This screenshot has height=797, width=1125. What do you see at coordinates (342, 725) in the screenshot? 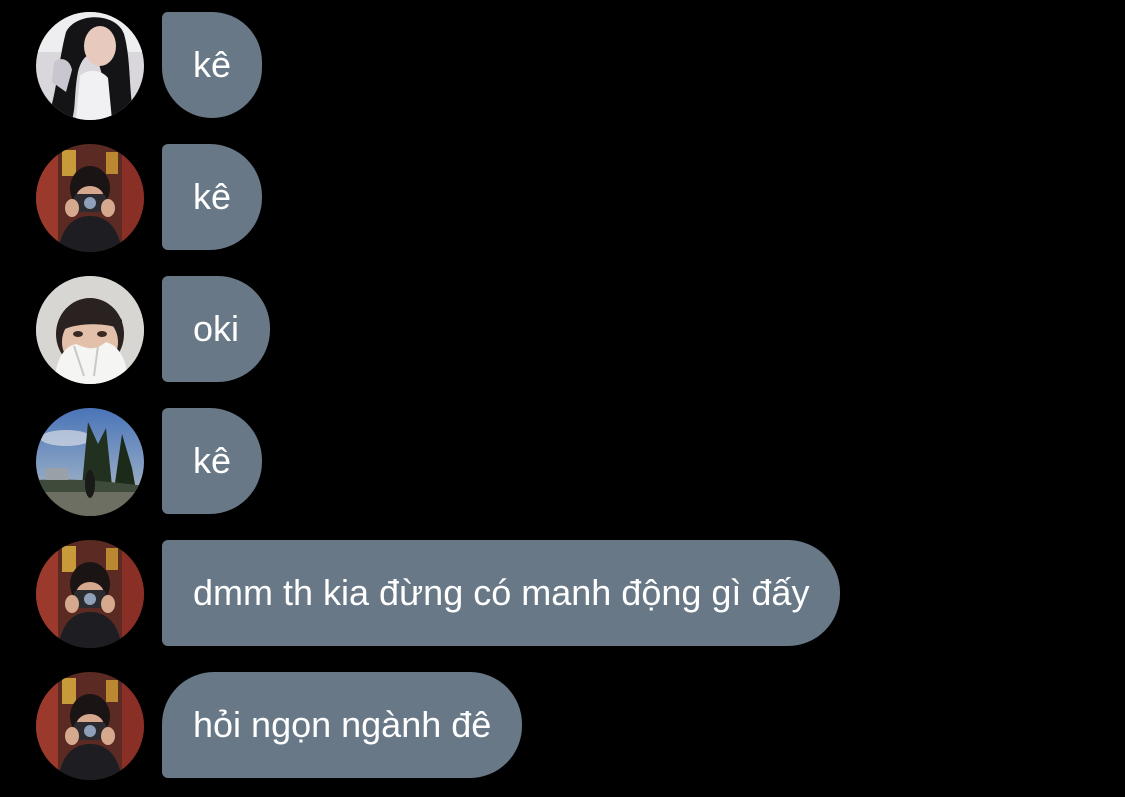
I see `message-bubble: hỏi ngọn ngành đê` at bounding box center [342, 725].